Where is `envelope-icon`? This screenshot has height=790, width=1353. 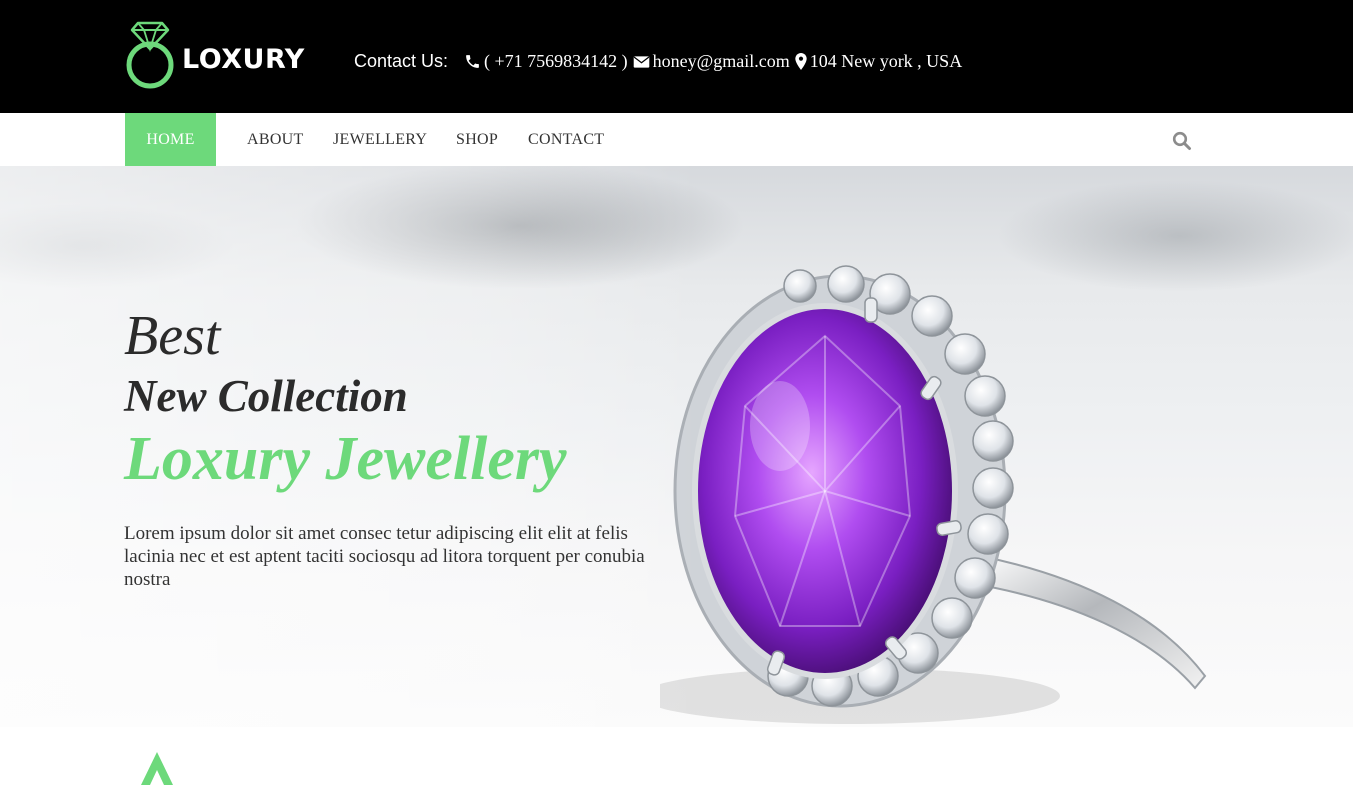
envelope-icon is located at coordinates (641, 61).